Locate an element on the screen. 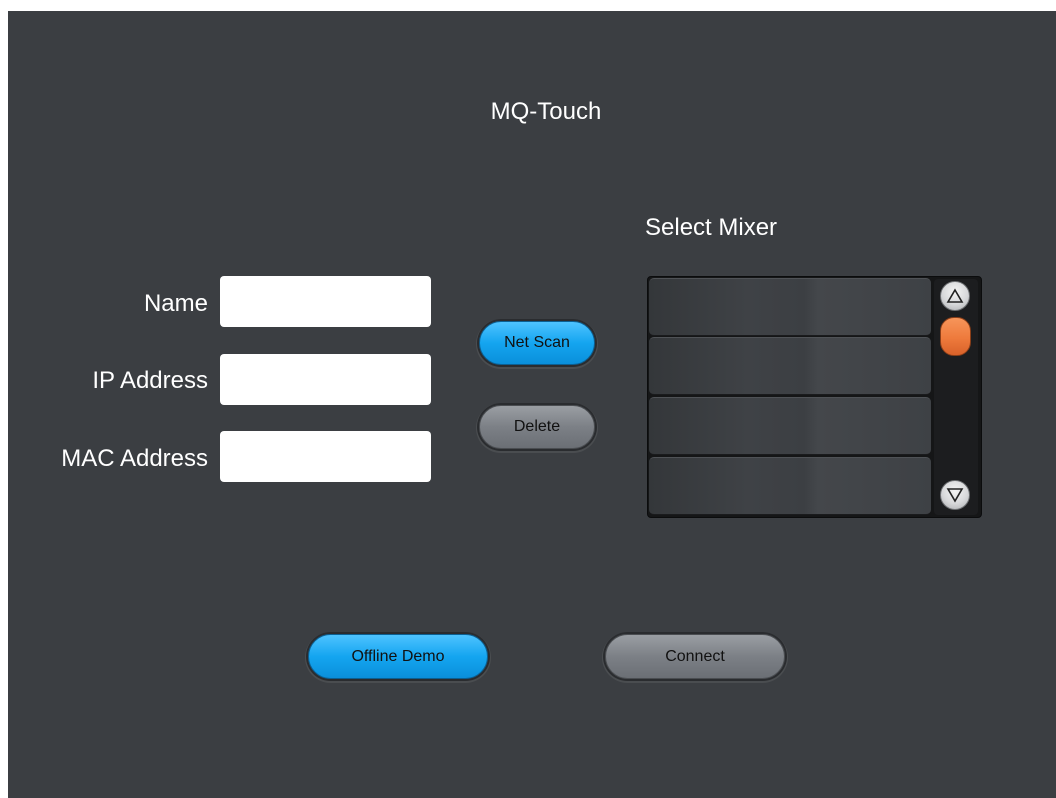 The width and height of the screenshot is (1056, 798). delete-button: Delete is located at coordinates (537, 427).